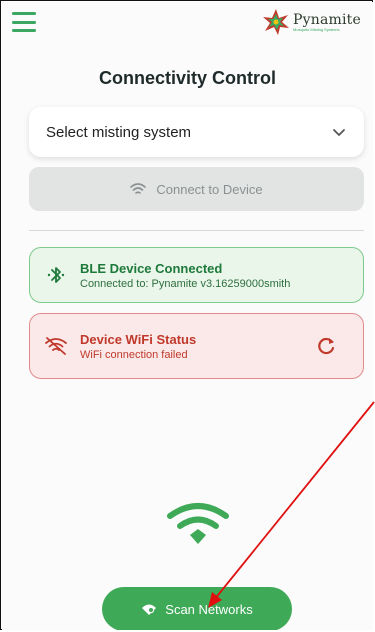  I want to click on page-title: Connectivity Control, so click(187, 78).